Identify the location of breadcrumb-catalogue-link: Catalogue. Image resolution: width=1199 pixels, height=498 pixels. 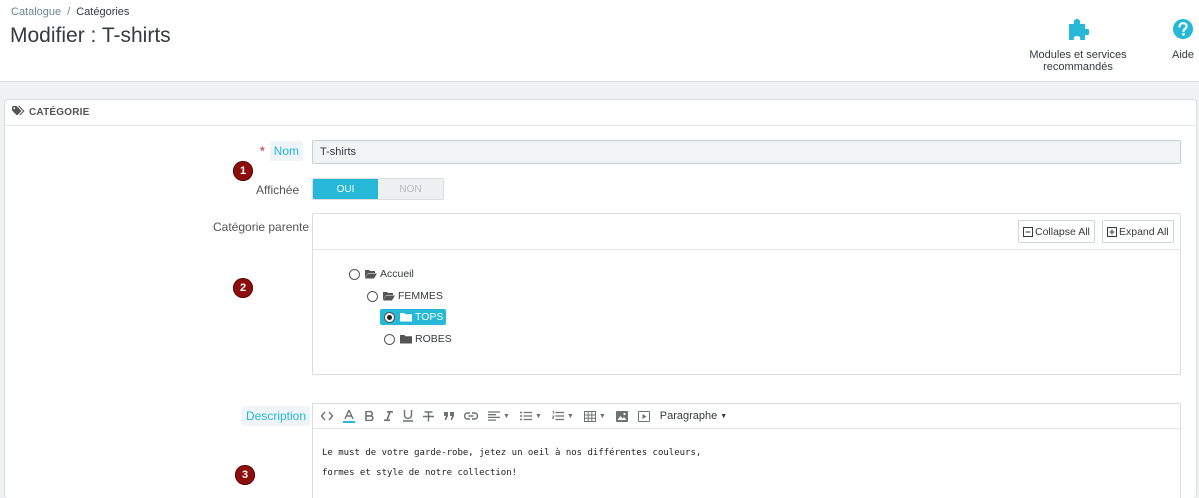
(36, 12).